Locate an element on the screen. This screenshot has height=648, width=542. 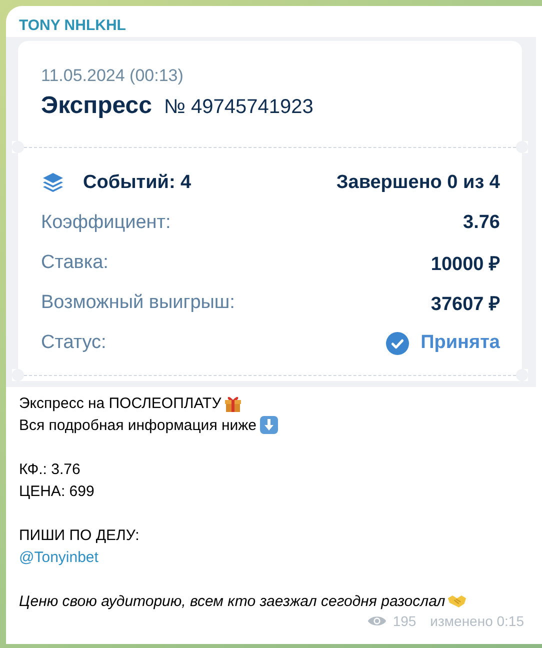
detail-label: Ставка: is located at coordinates (74, 263).